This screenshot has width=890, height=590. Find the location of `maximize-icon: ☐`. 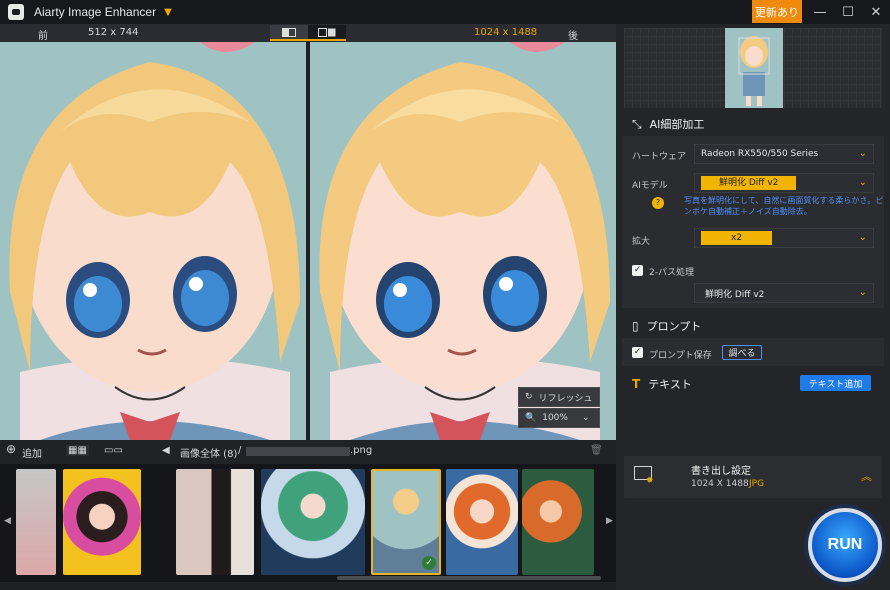

maximize-icon: ☐ is located at coordinates (848, 12).